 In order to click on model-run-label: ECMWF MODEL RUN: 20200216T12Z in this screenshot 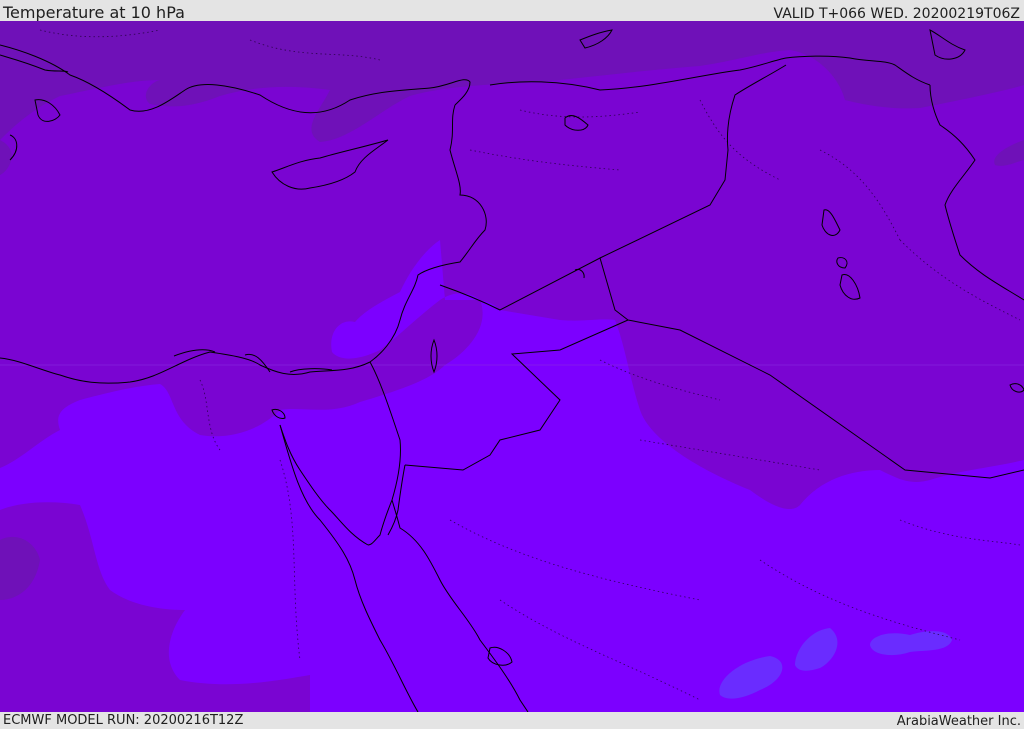, I will do `click(123, 720)`.